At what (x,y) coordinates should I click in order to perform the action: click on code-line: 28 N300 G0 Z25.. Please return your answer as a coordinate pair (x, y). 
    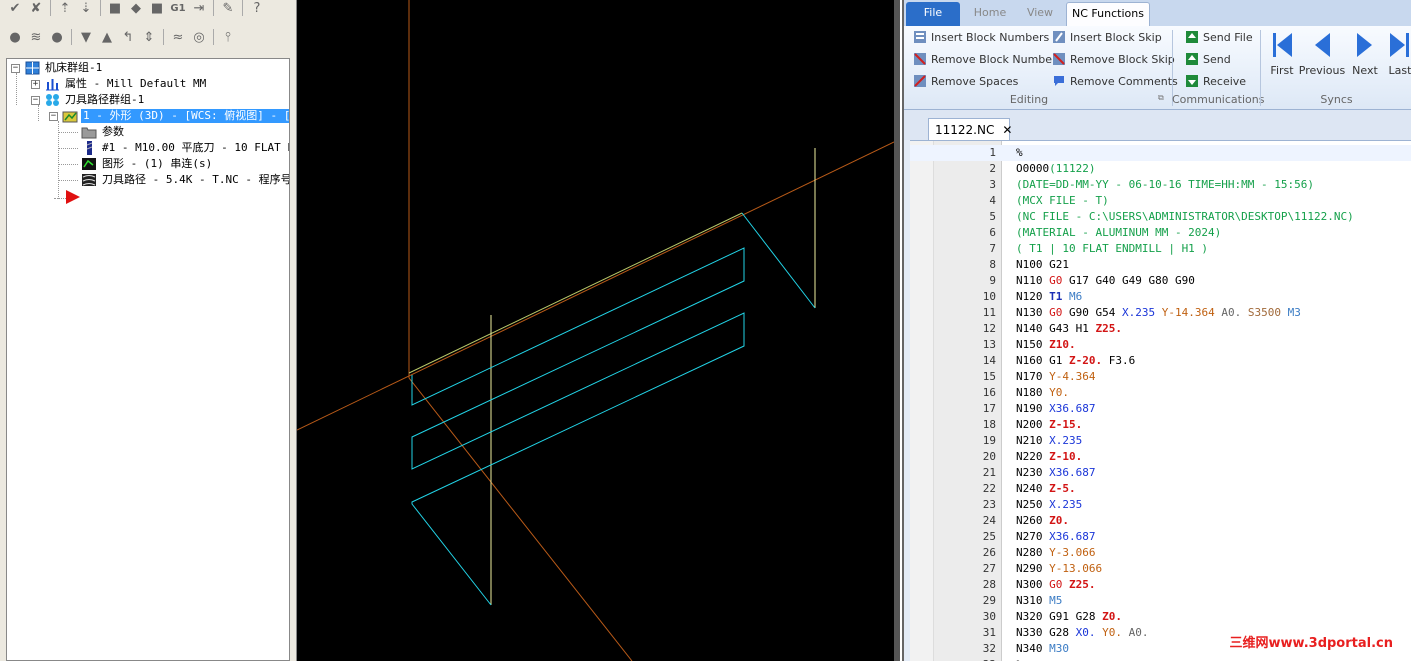
    Looking at the image, I should click on (1160, 585).